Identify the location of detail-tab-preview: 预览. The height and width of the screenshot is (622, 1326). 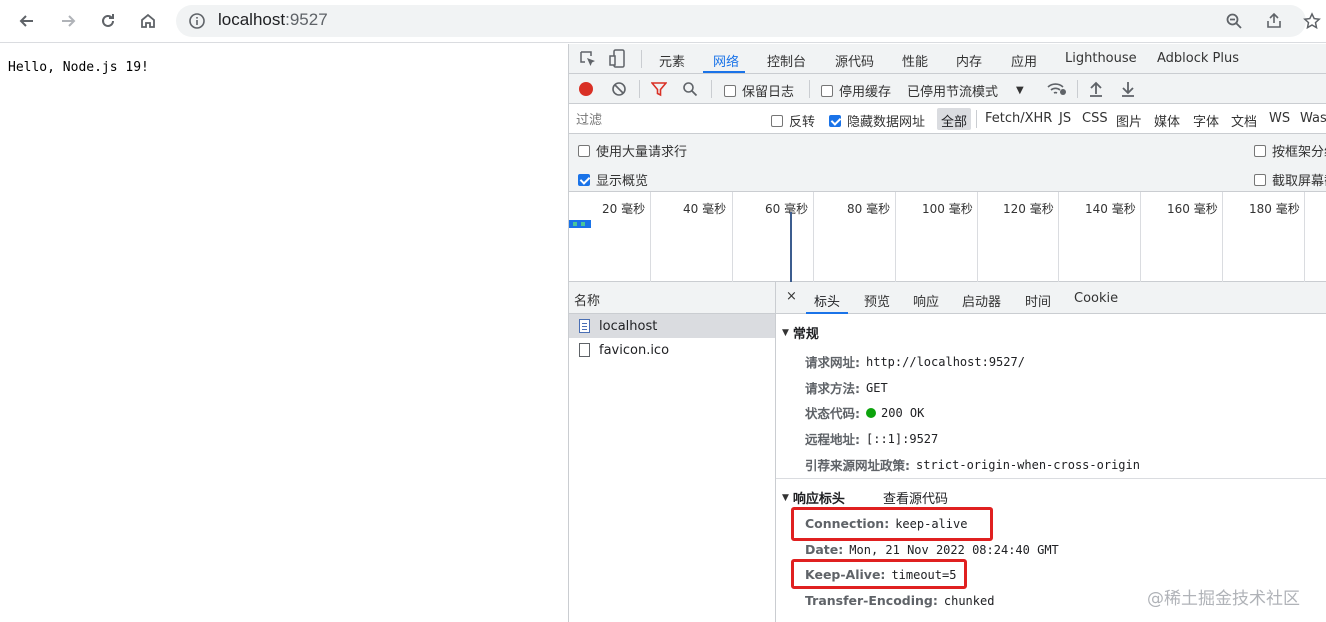
(877, 300).